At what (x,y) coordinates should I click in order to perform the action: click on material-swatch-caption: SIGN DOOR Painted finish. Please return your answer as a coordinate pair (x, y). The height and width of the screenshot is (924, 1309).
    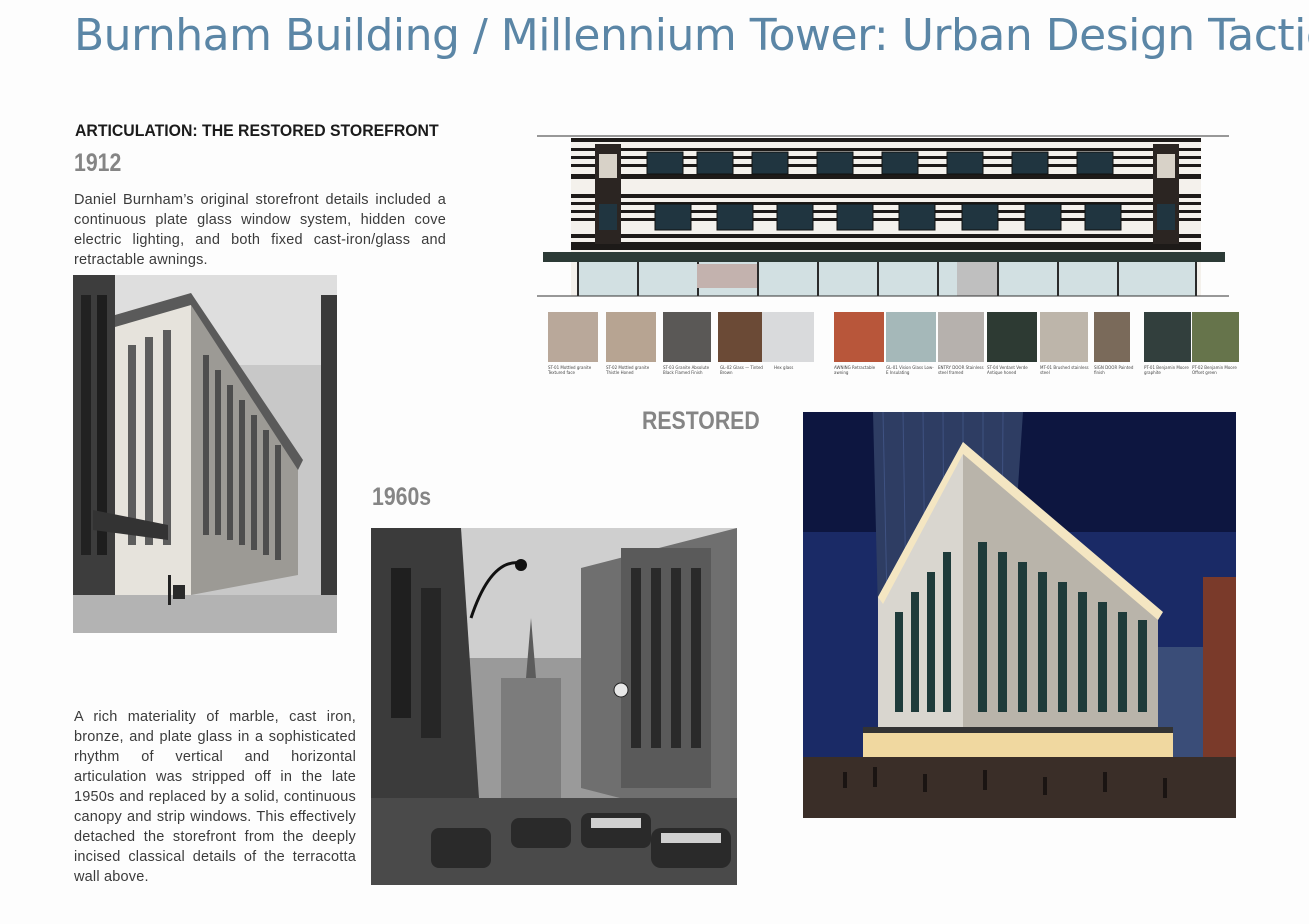
    Looking at the image, I should click on (1114, 370).